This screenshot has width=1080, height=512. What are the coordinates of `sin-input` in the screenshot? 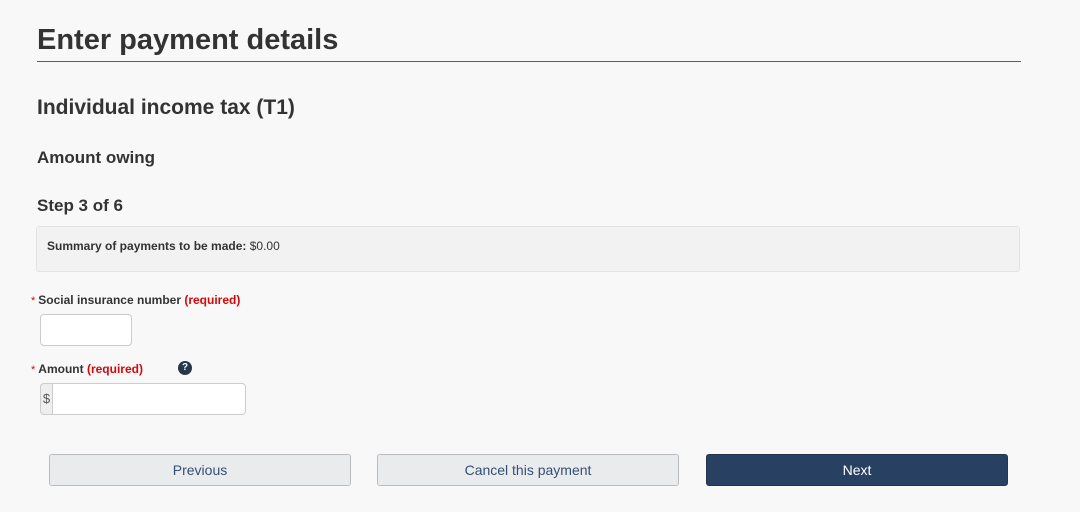 It's located at (86, 330).